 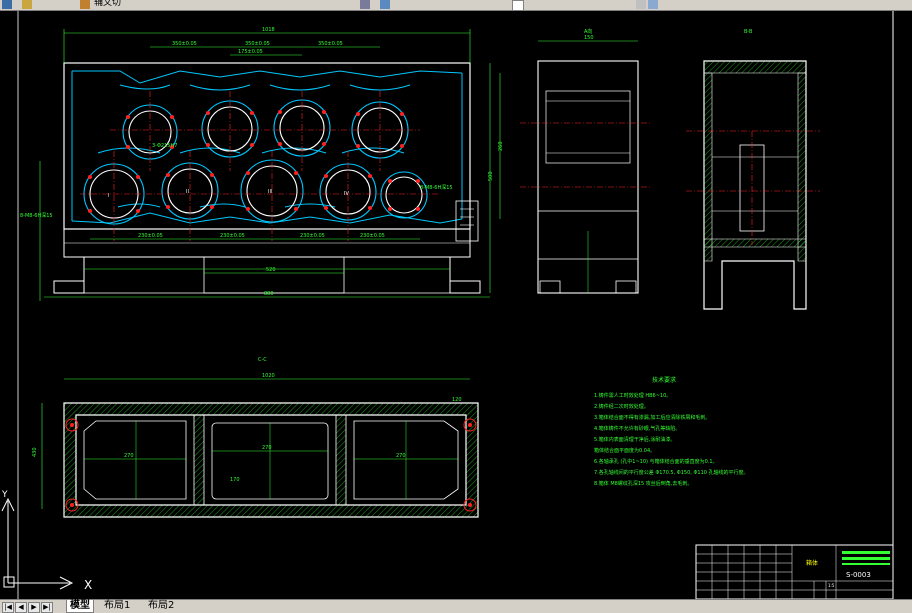 I want to click on tech-item-2: 2.铸件经二次时效处理。, so click(x=621, y=406).